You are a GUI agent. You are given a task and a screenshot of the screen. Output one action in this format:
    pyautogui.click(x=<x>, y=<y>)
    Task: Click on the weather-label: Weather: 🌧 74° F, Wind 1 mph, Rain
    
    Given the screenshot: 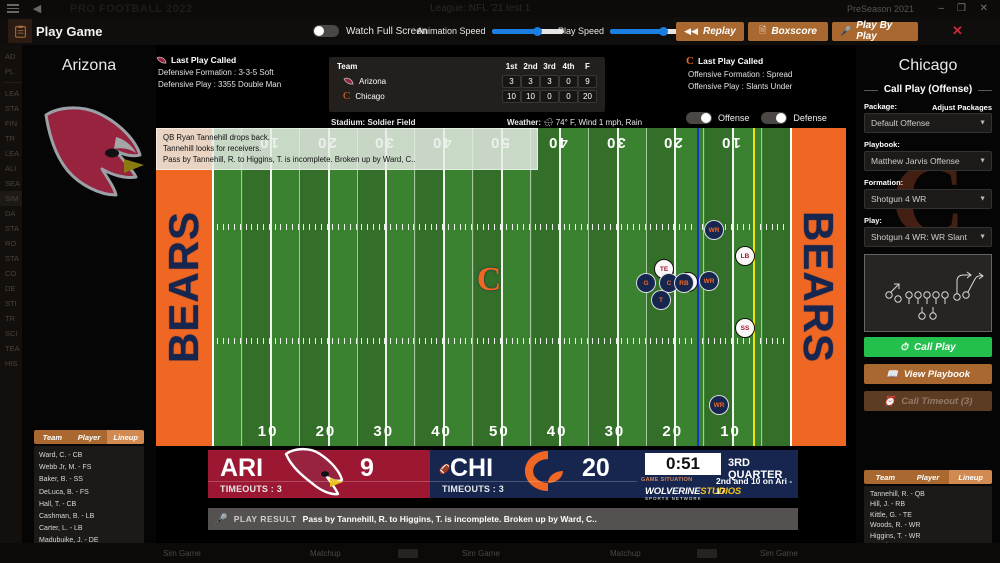 What is the action you would take?
    pyautogui.click(x=575, y=122)
    